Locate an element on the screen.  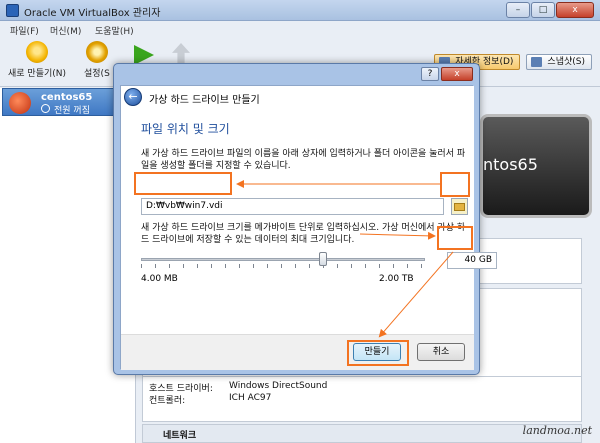
window-controls: – □ x is located at coordinates (550, 10).